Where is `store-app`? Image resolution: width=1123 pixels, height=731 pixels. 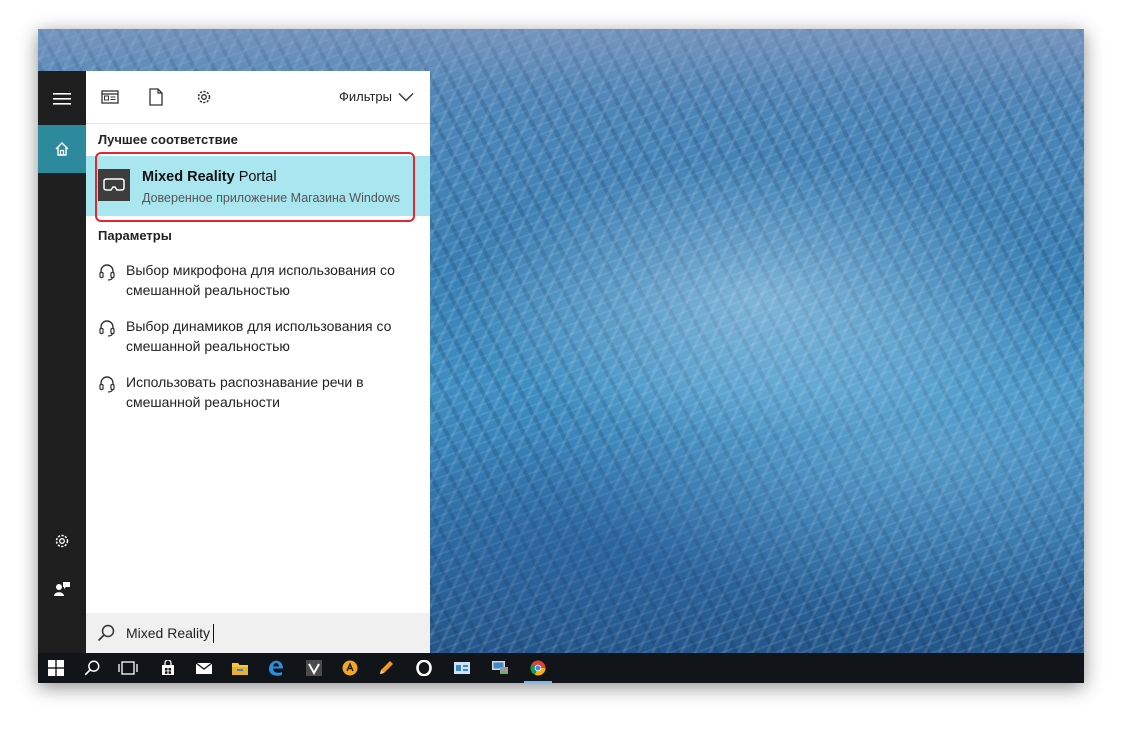
store-app is located at coordinates (168, 668).